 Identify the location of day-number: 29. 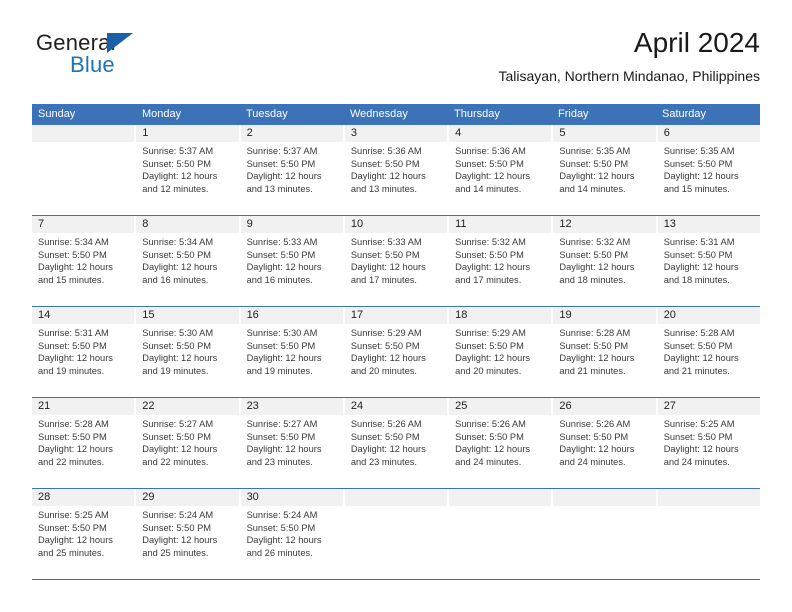
(187, 497).